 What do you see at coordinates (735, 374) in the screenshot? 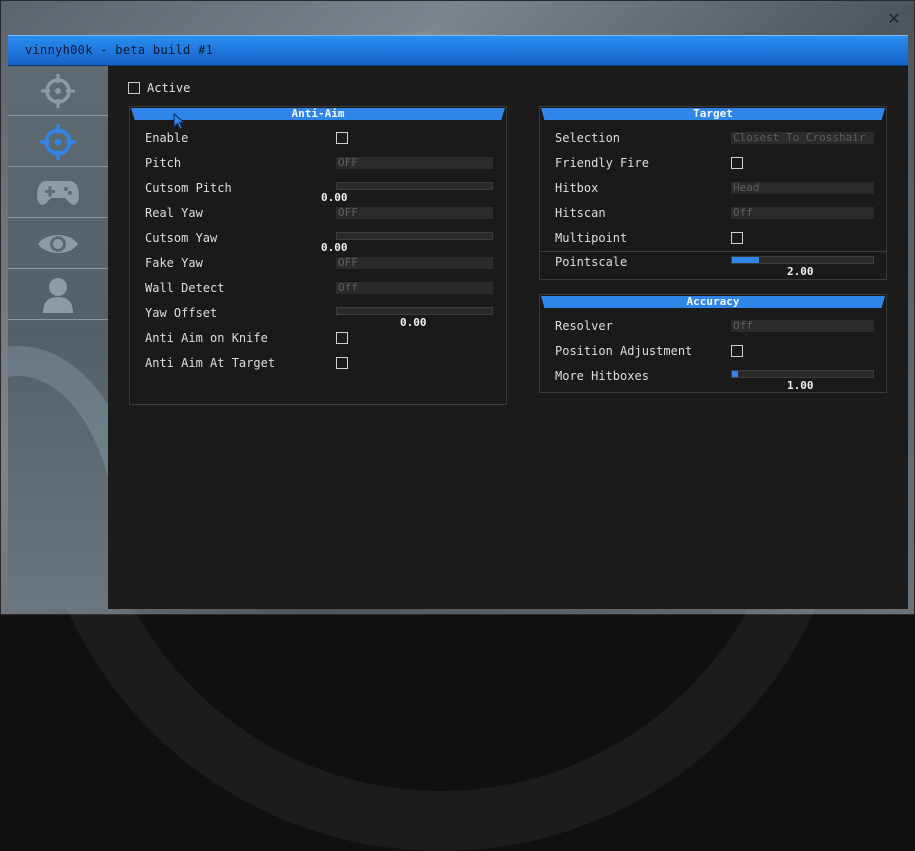
I see `more-hitboxes-fill` at bounding box center [735, 374].